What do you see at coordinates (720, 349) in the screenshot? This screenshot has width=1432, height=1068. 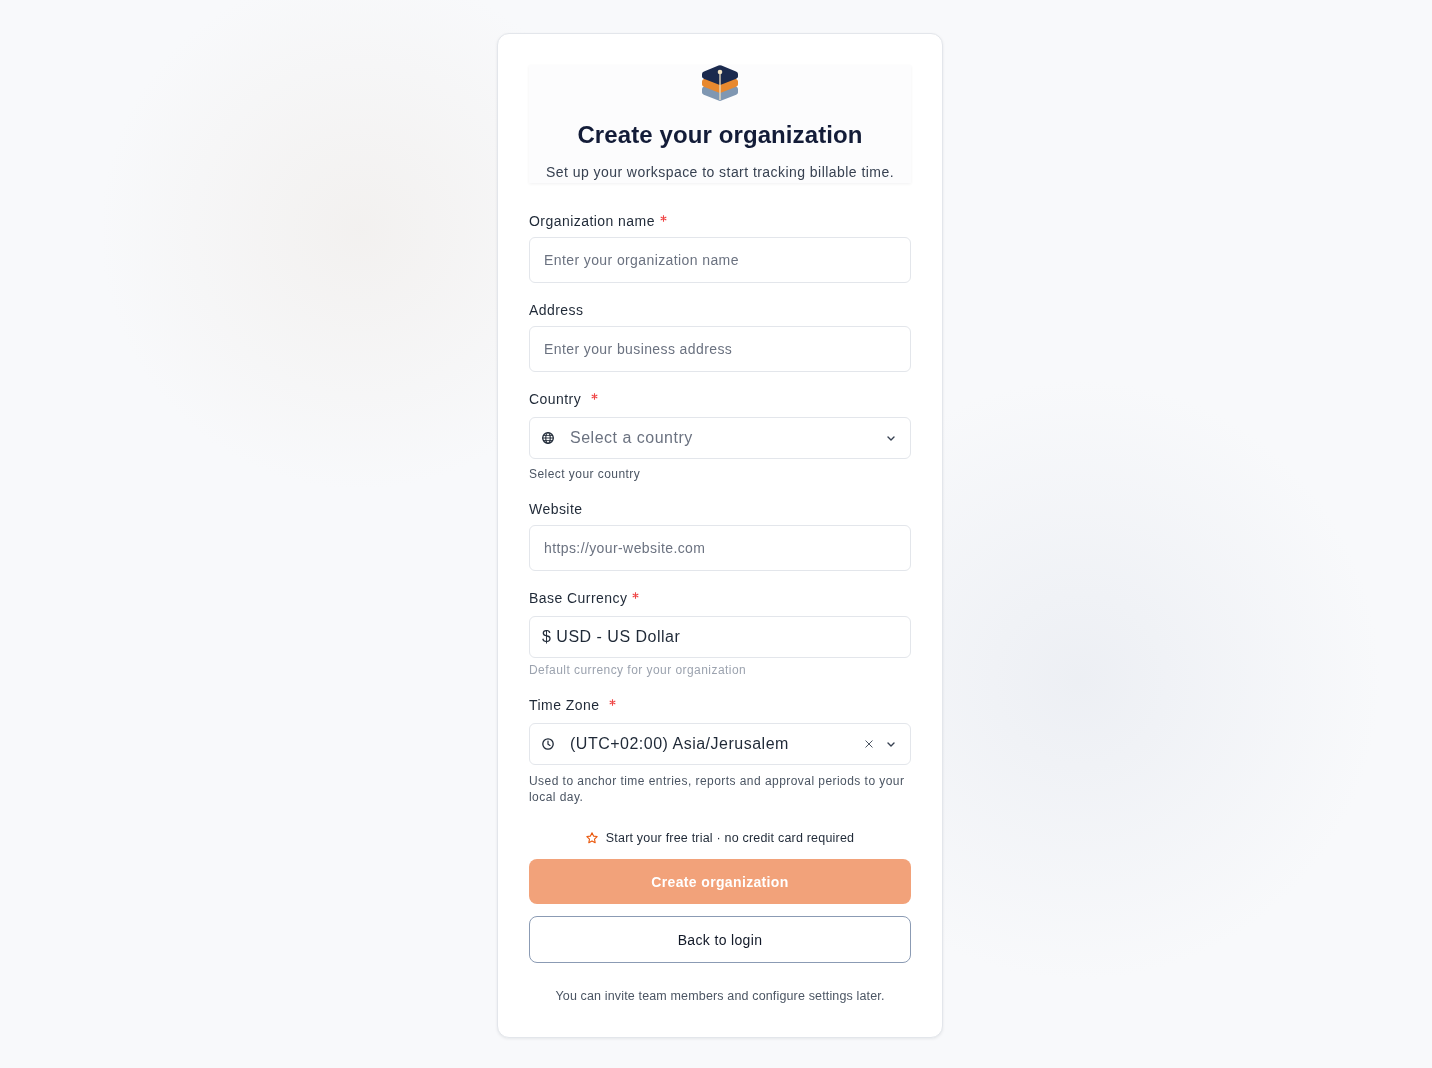 I see `text-input: Enter your business address` at bounding box center [720, 349].